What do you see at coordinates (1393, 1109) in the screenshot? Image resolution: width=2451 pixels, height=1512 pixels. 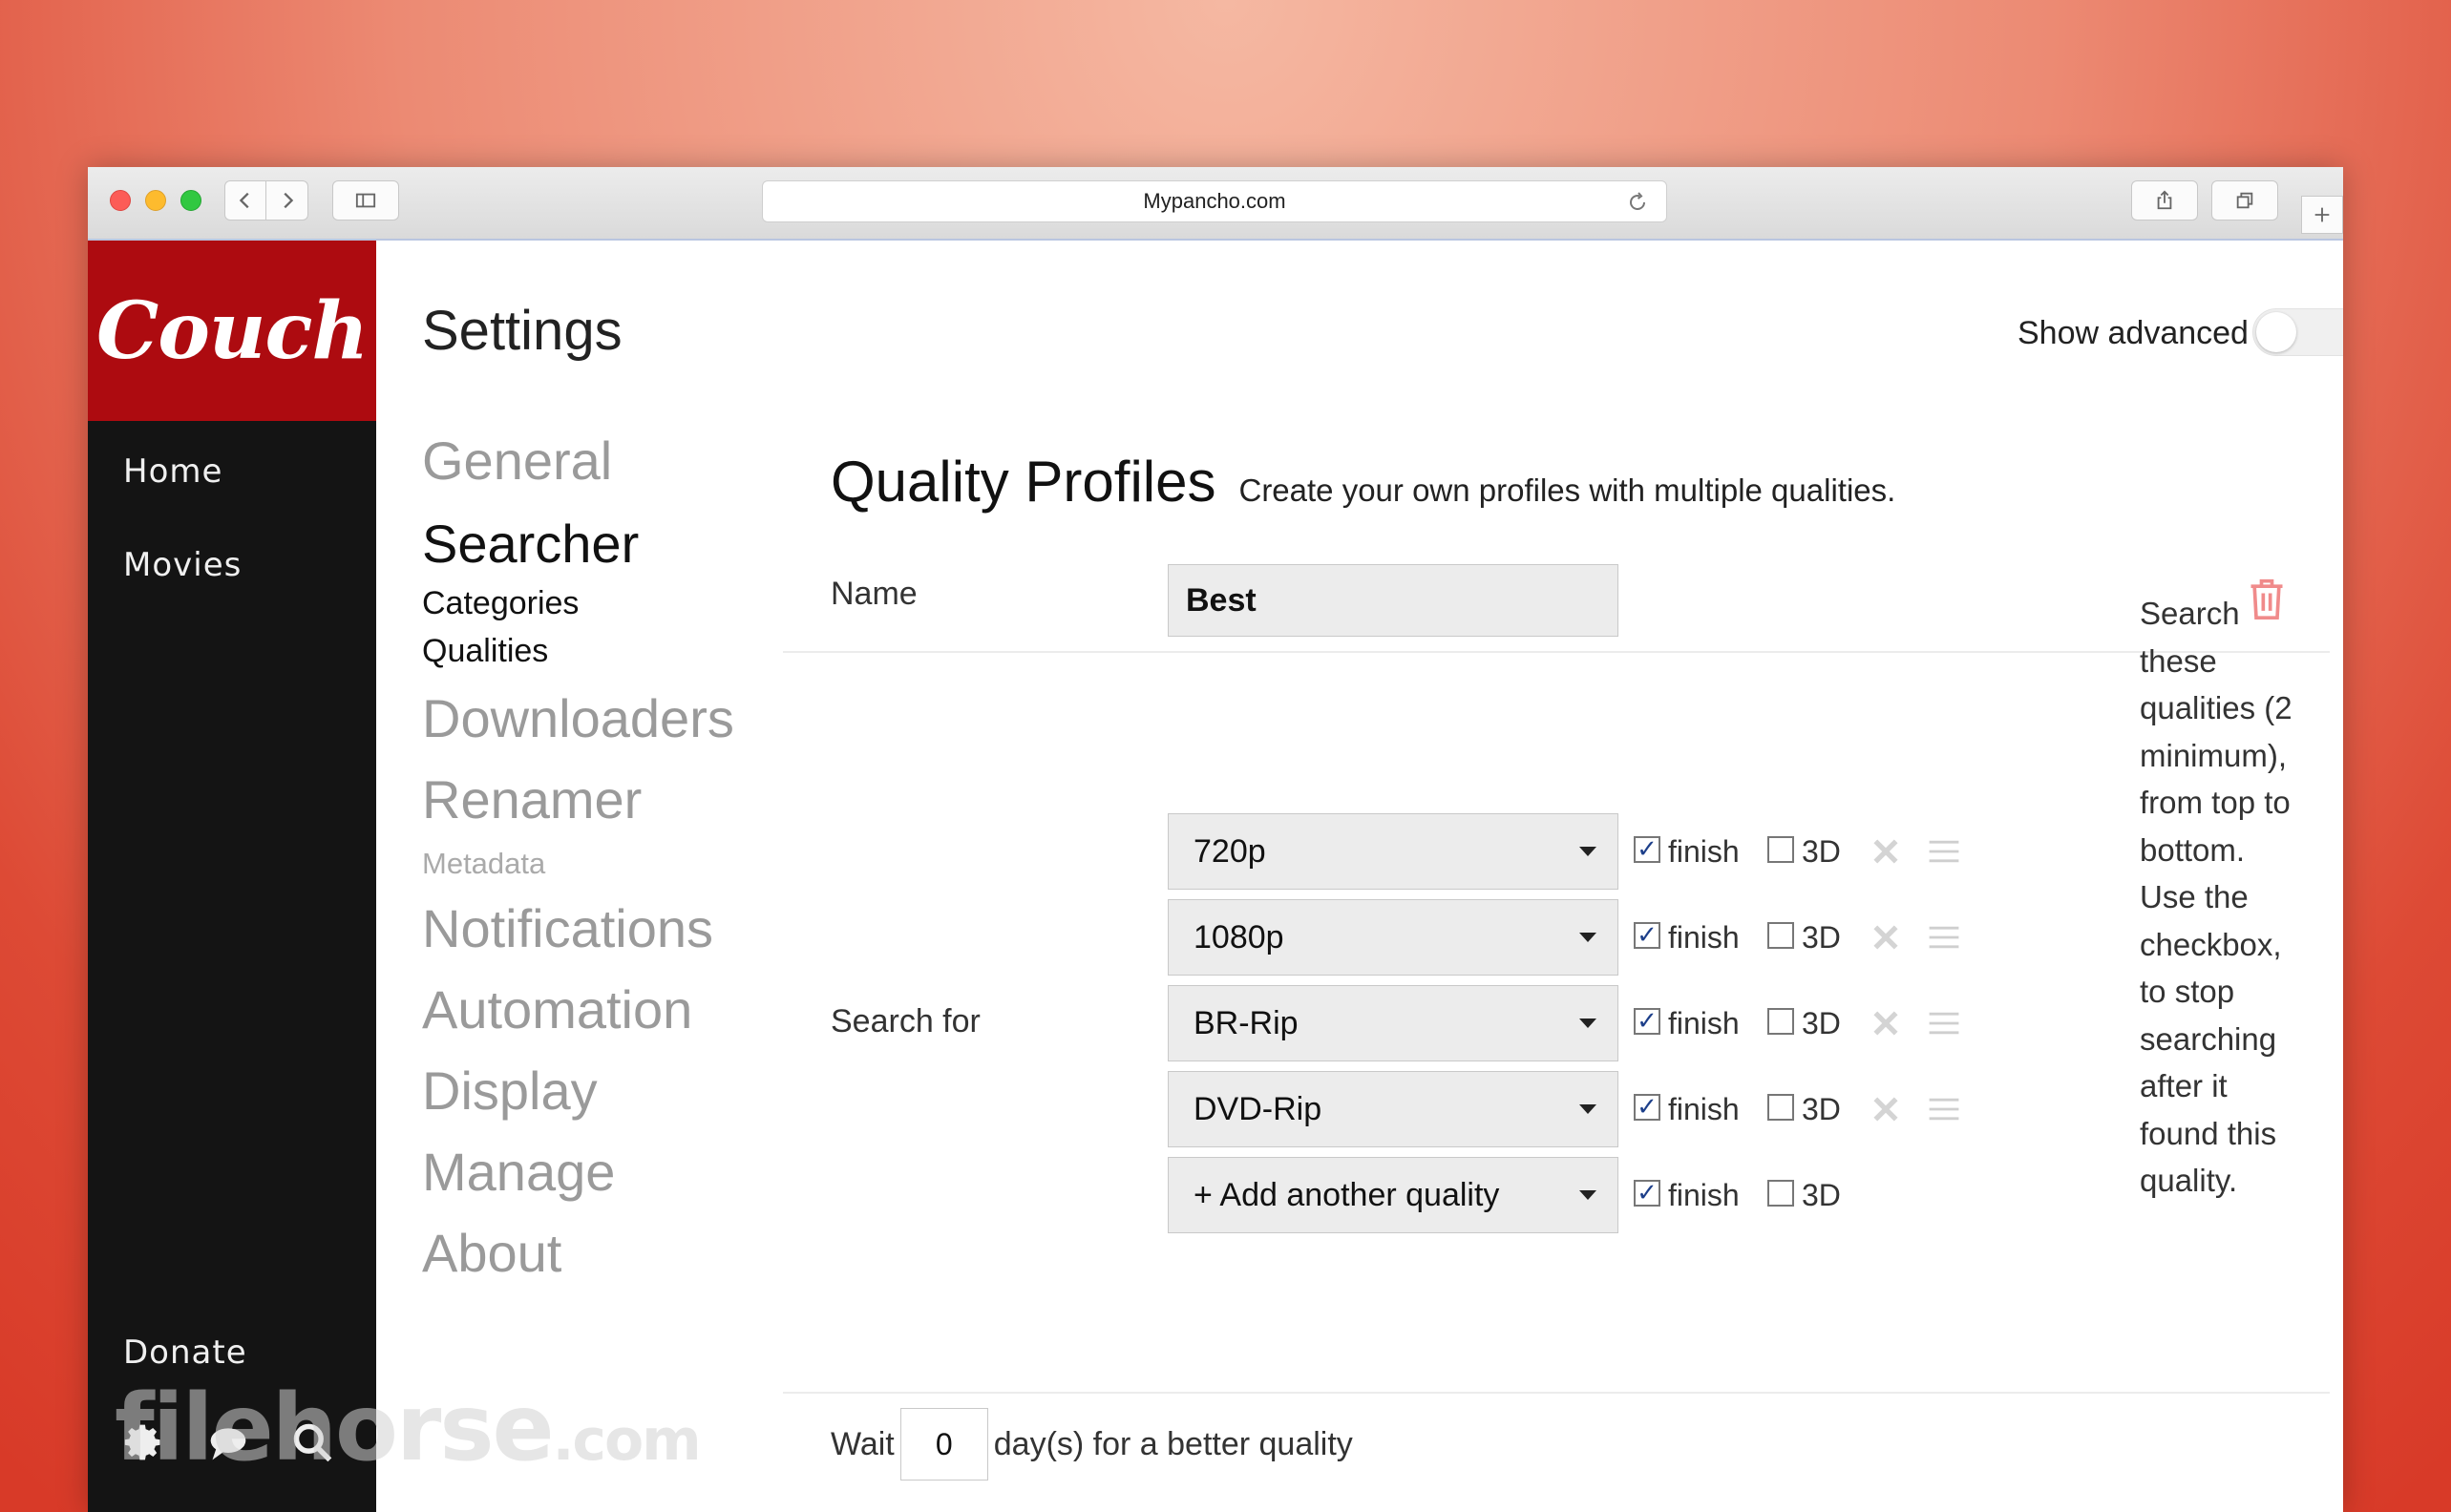 I see `quality-select: DVD-Rip` at bounding box center [1393, 1109].